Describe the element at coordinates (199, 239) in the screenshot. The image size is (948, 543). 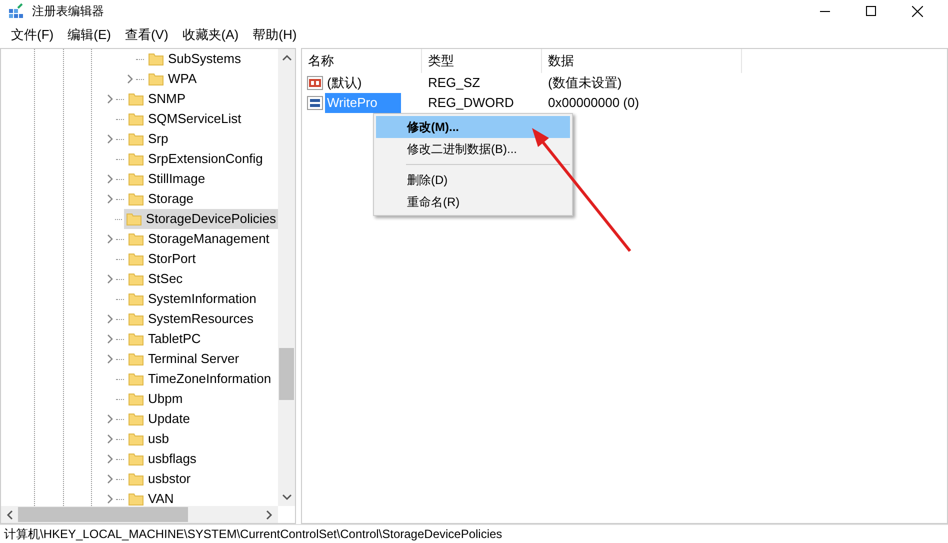
I see `tree-item: StorageManagement` at that location.